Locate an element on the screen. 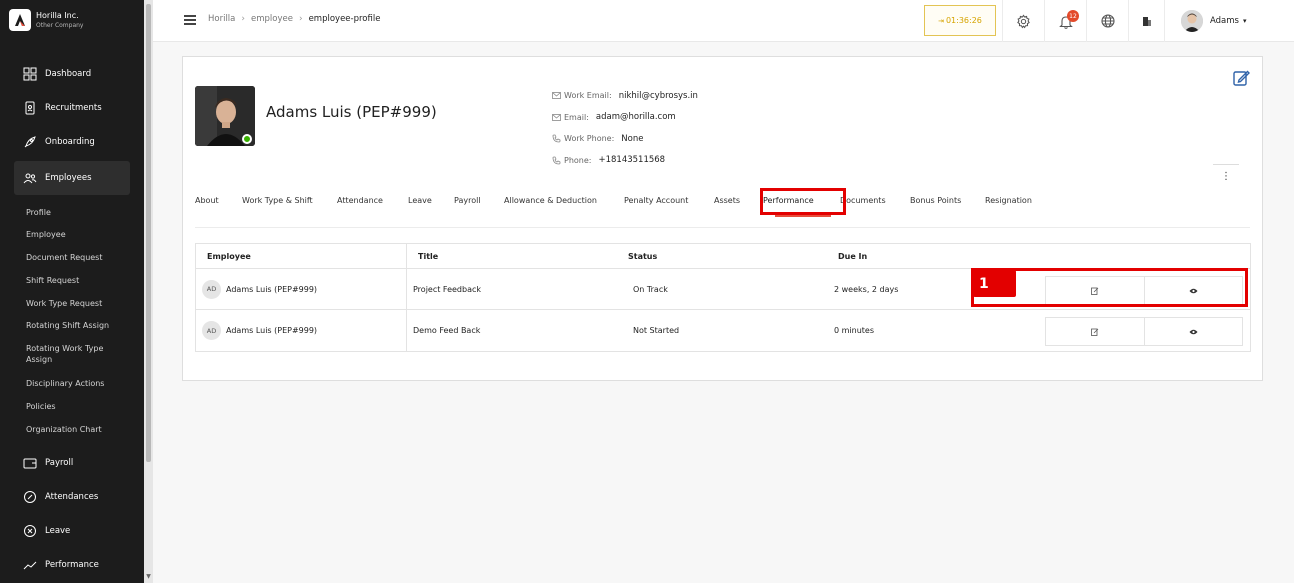 This screenshot has height=583, width=1294. sidebar-scrollbar: ▼ is located at coordinates (148, 291).